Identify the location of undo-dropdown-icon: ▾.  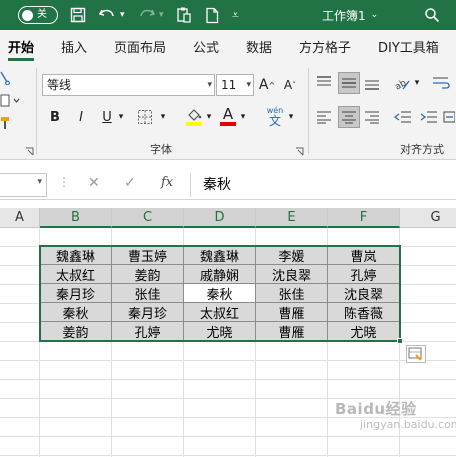
(122, 15).